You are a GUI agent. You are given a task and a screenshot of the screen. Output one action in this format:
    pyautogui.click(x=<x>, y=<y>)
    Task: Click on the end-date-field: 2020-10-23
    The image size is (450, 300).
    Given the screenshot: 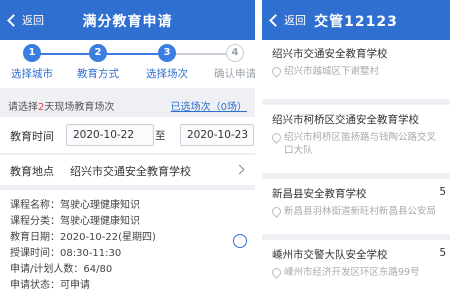 What is the action you would take?
    pyautogui.click(x=217, y=135)
    